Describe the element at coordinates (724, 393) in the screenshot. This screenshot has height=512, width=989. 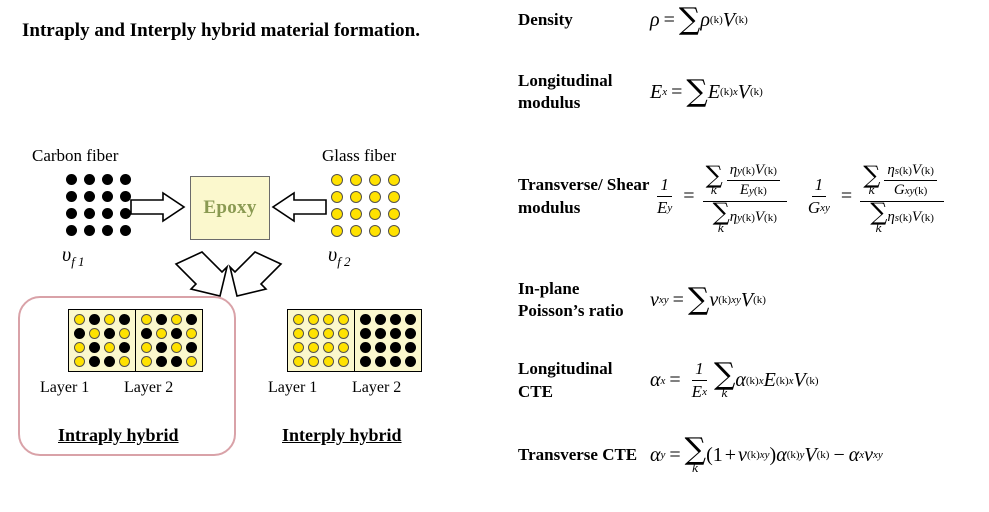
I see `lcte-sum-index: k` at that location.